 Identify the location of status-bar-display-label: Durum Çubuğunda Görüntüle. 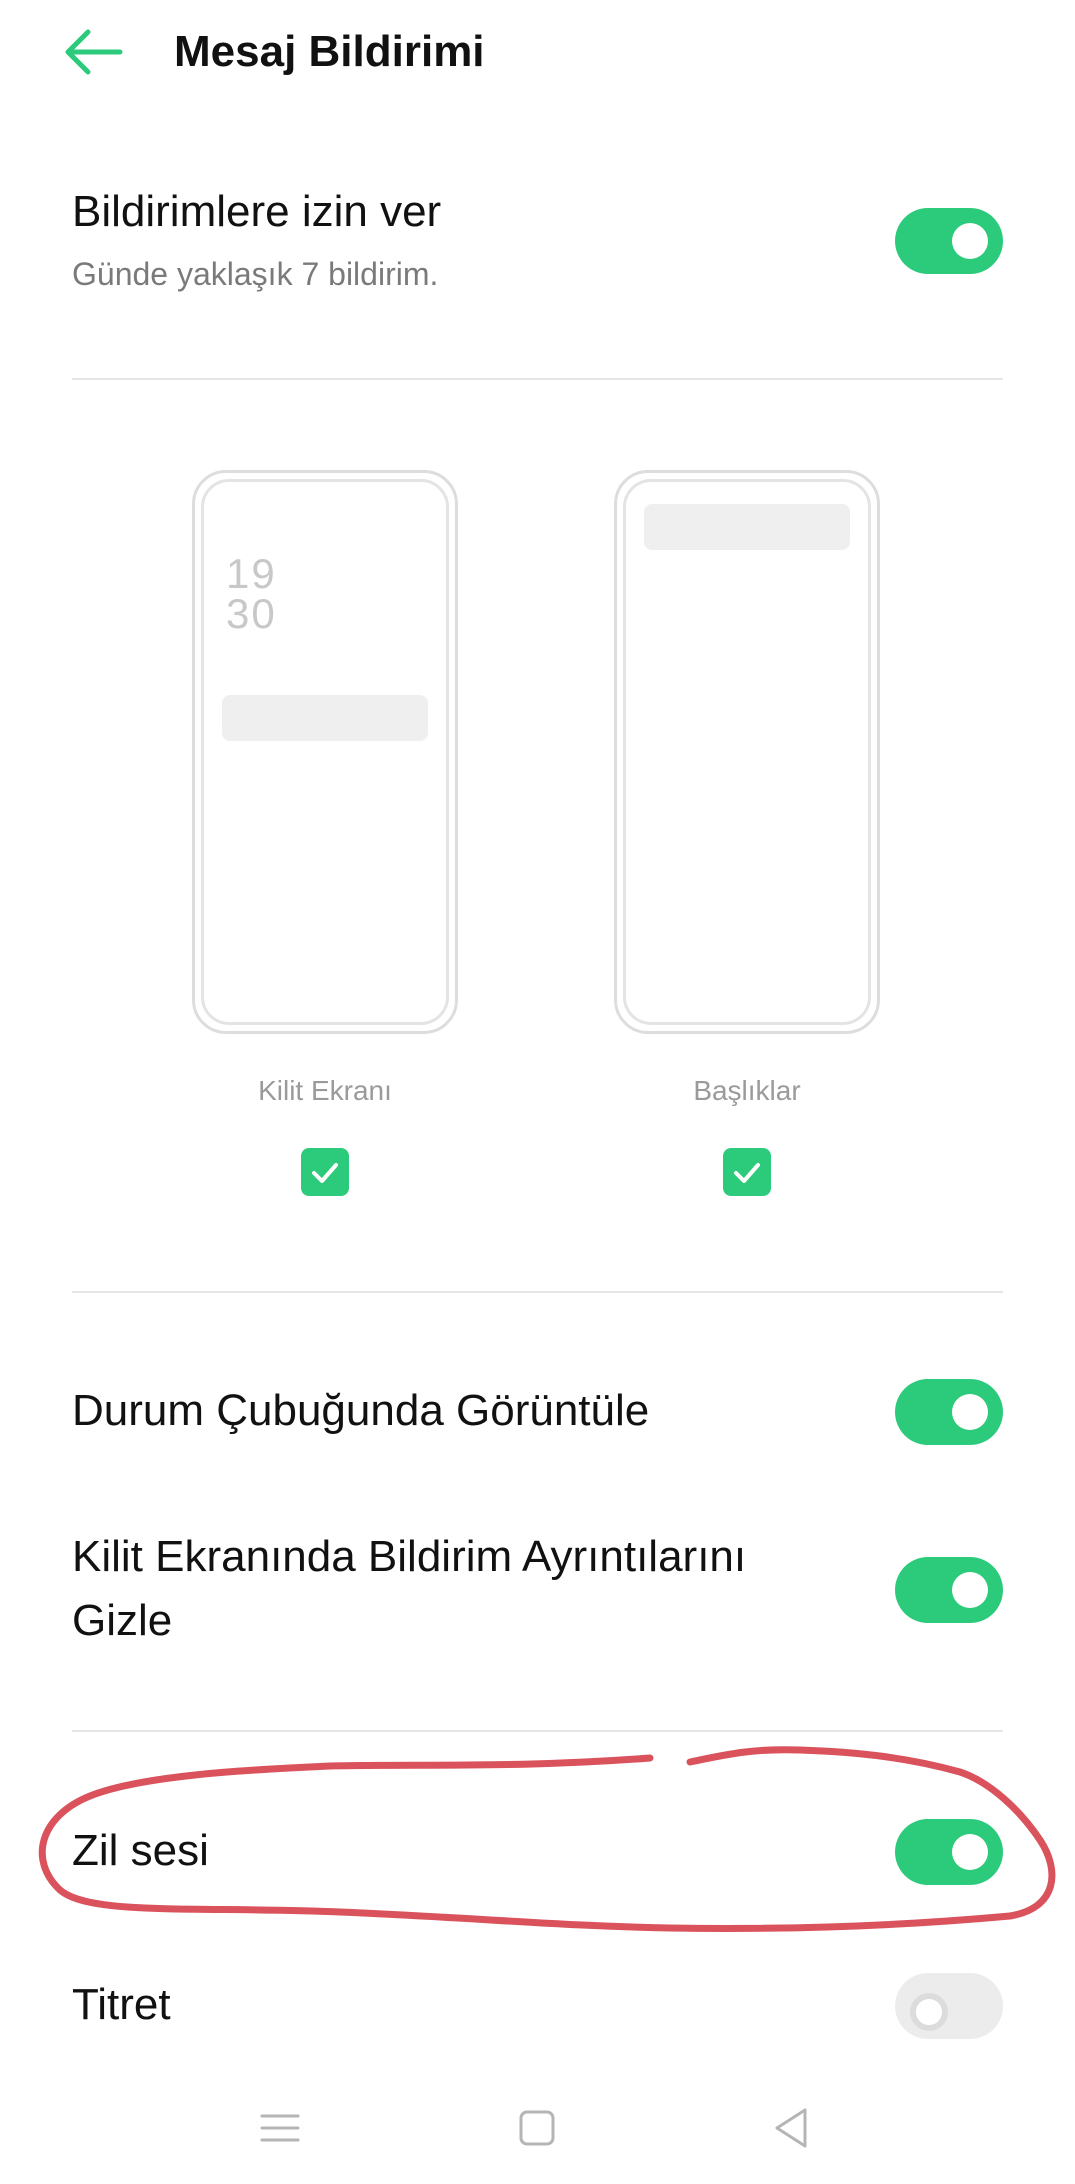
(361, 1410).